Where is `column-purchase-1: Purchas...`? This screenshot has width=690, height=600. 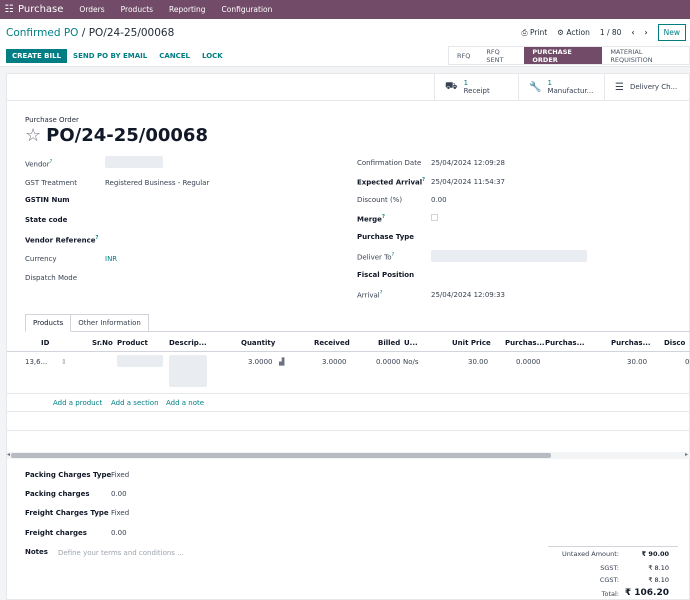 column-purchase-1: Purchas... is located at coordinates (525, 343).